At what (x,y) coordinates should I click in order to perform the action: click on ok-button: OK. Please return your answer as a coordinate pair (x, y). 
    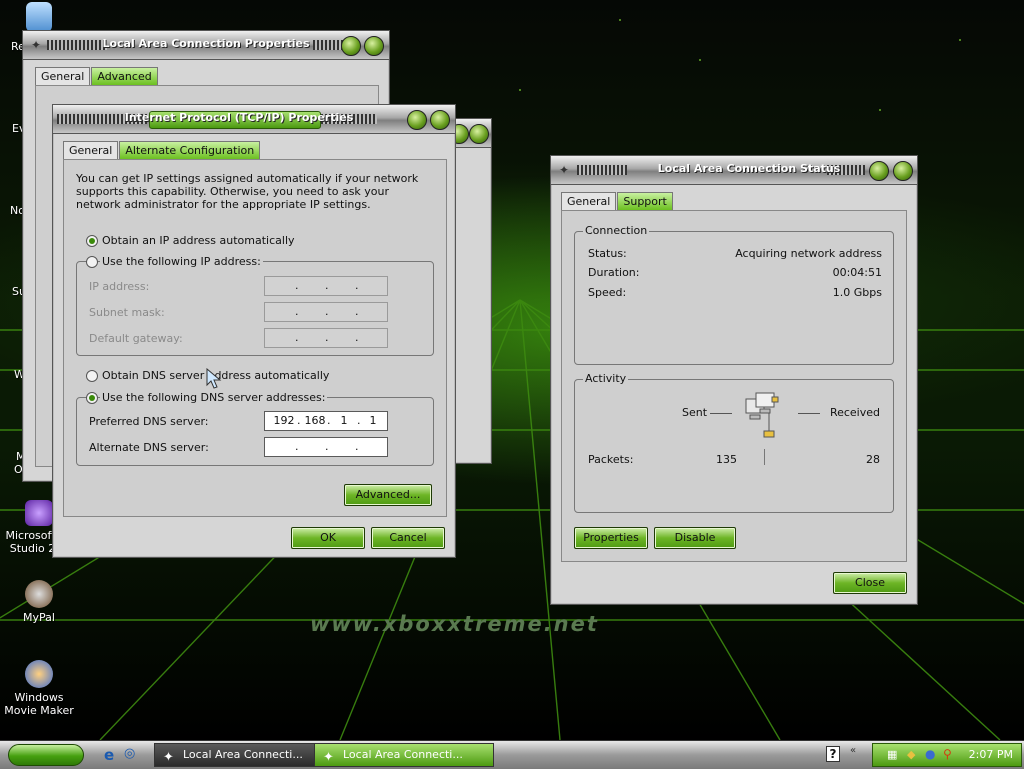
    Looking at the image, I should click on (328, 538).